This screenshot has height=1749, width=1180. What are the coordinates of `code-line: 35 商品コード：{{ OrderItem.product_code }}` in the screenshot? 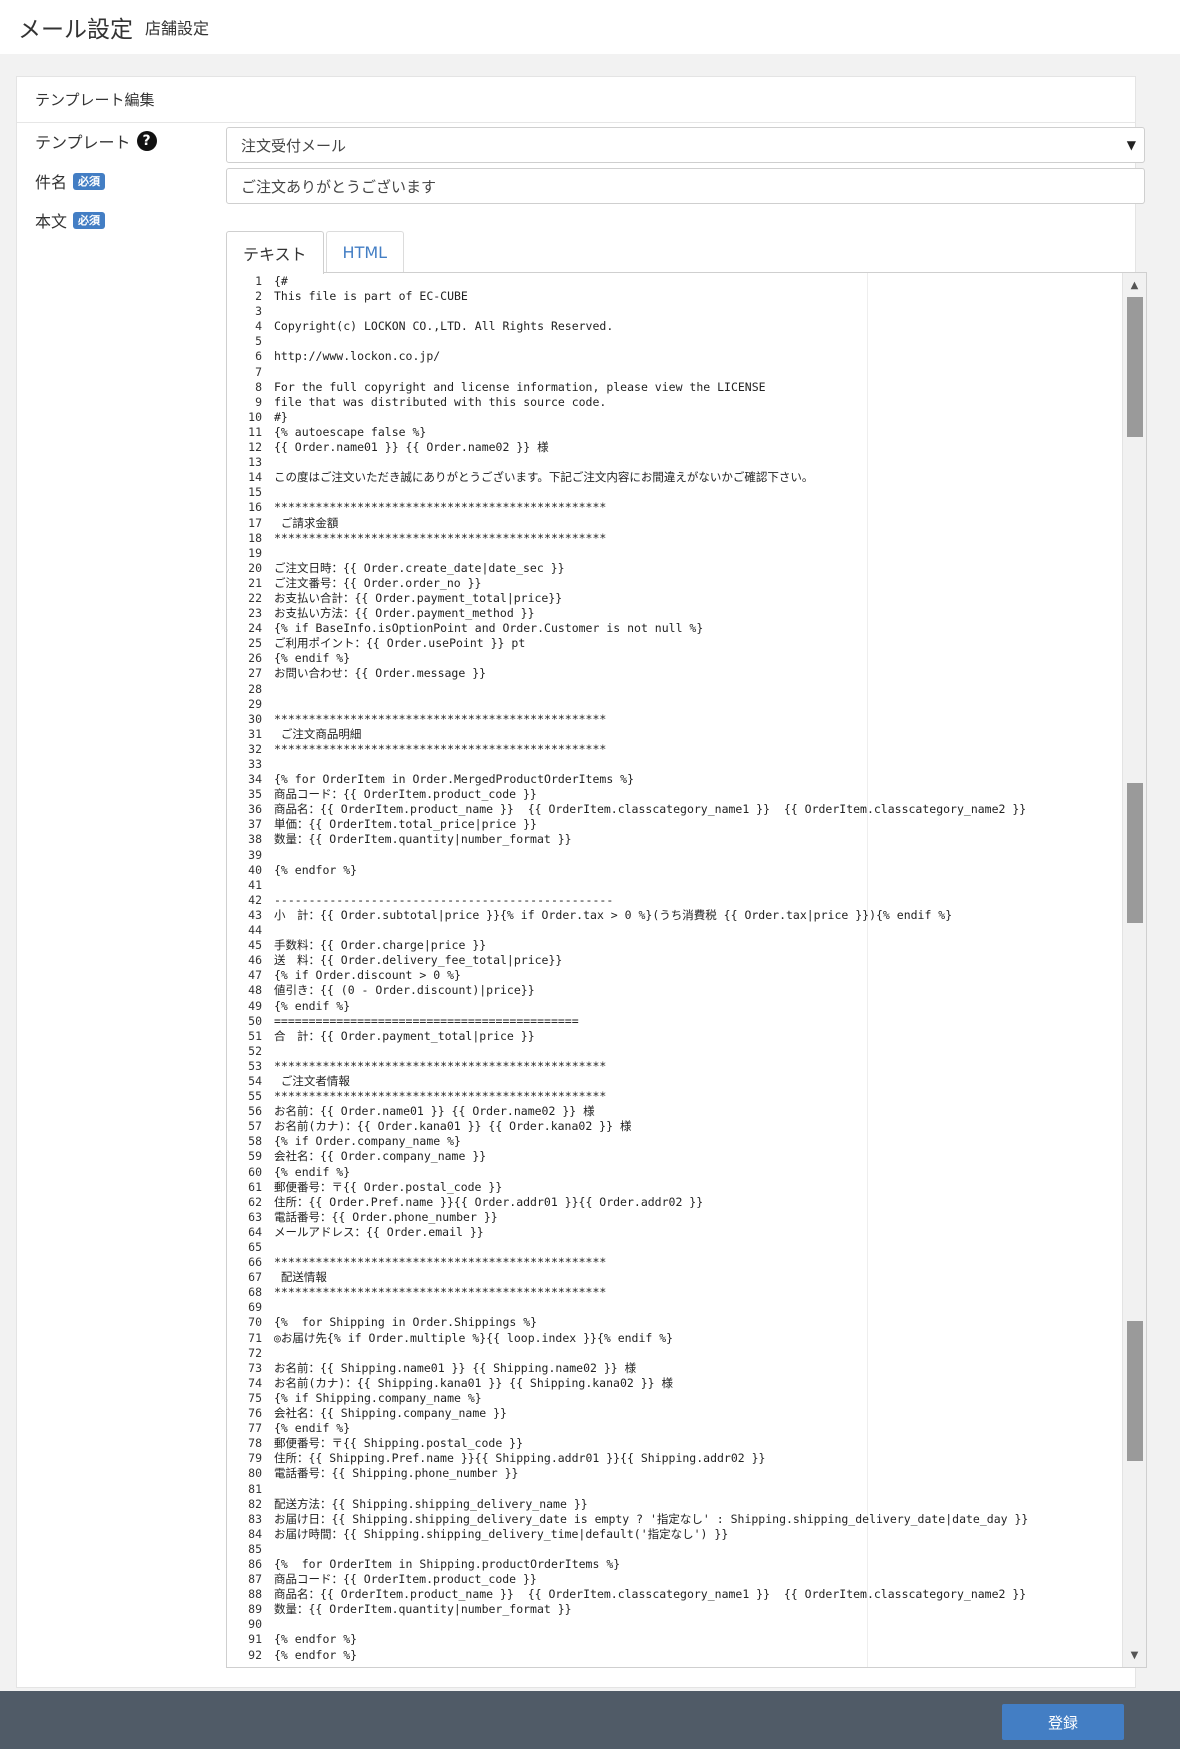 It's located at (674, 794).